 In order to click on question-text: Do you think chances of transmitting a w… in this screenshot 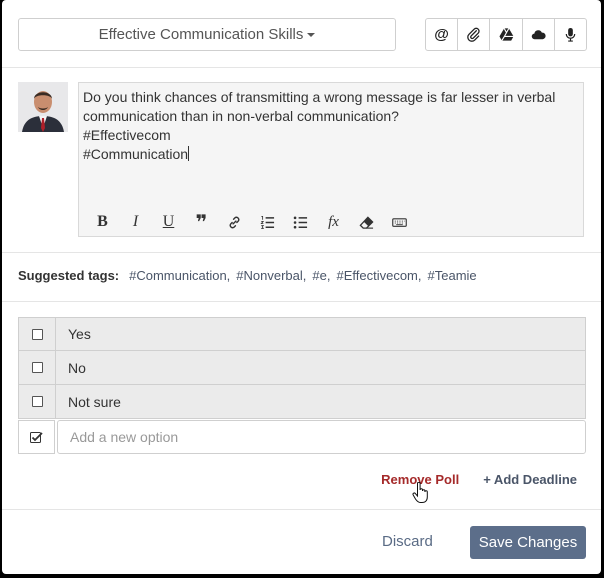, I will do `click(319, 106)`.